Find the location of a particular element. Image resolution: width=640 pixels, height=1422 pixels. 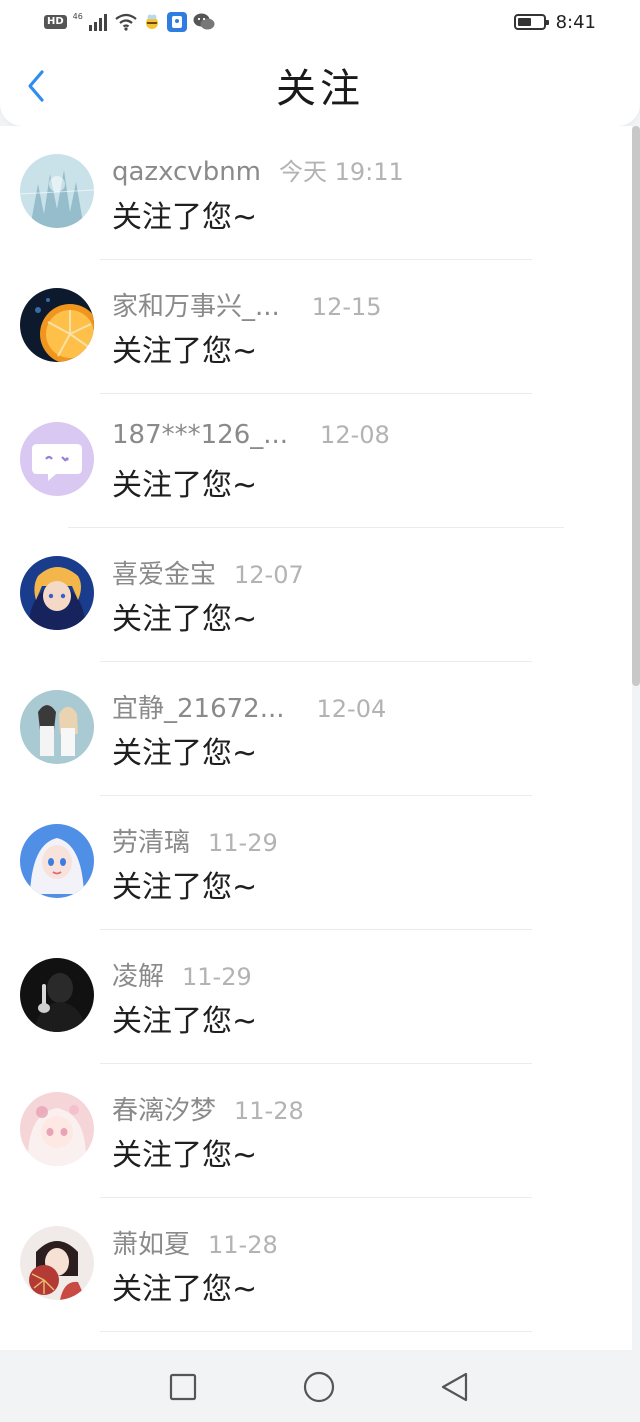

chat-bubble-avatar is located at coordinates (57, 459).